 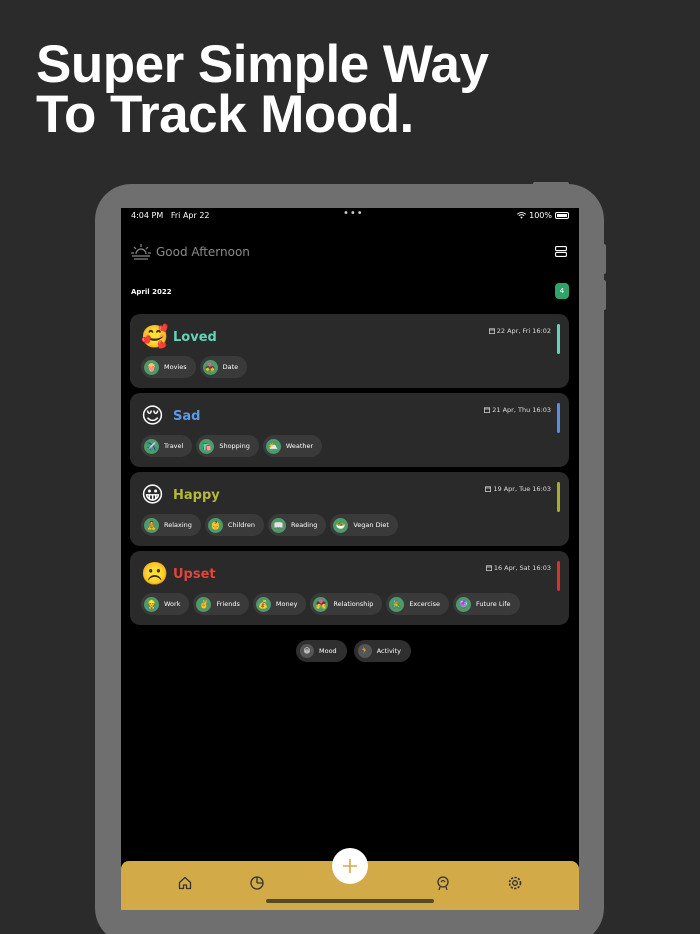 I want to click on activity-label: Children, so click(x=241, y=525).